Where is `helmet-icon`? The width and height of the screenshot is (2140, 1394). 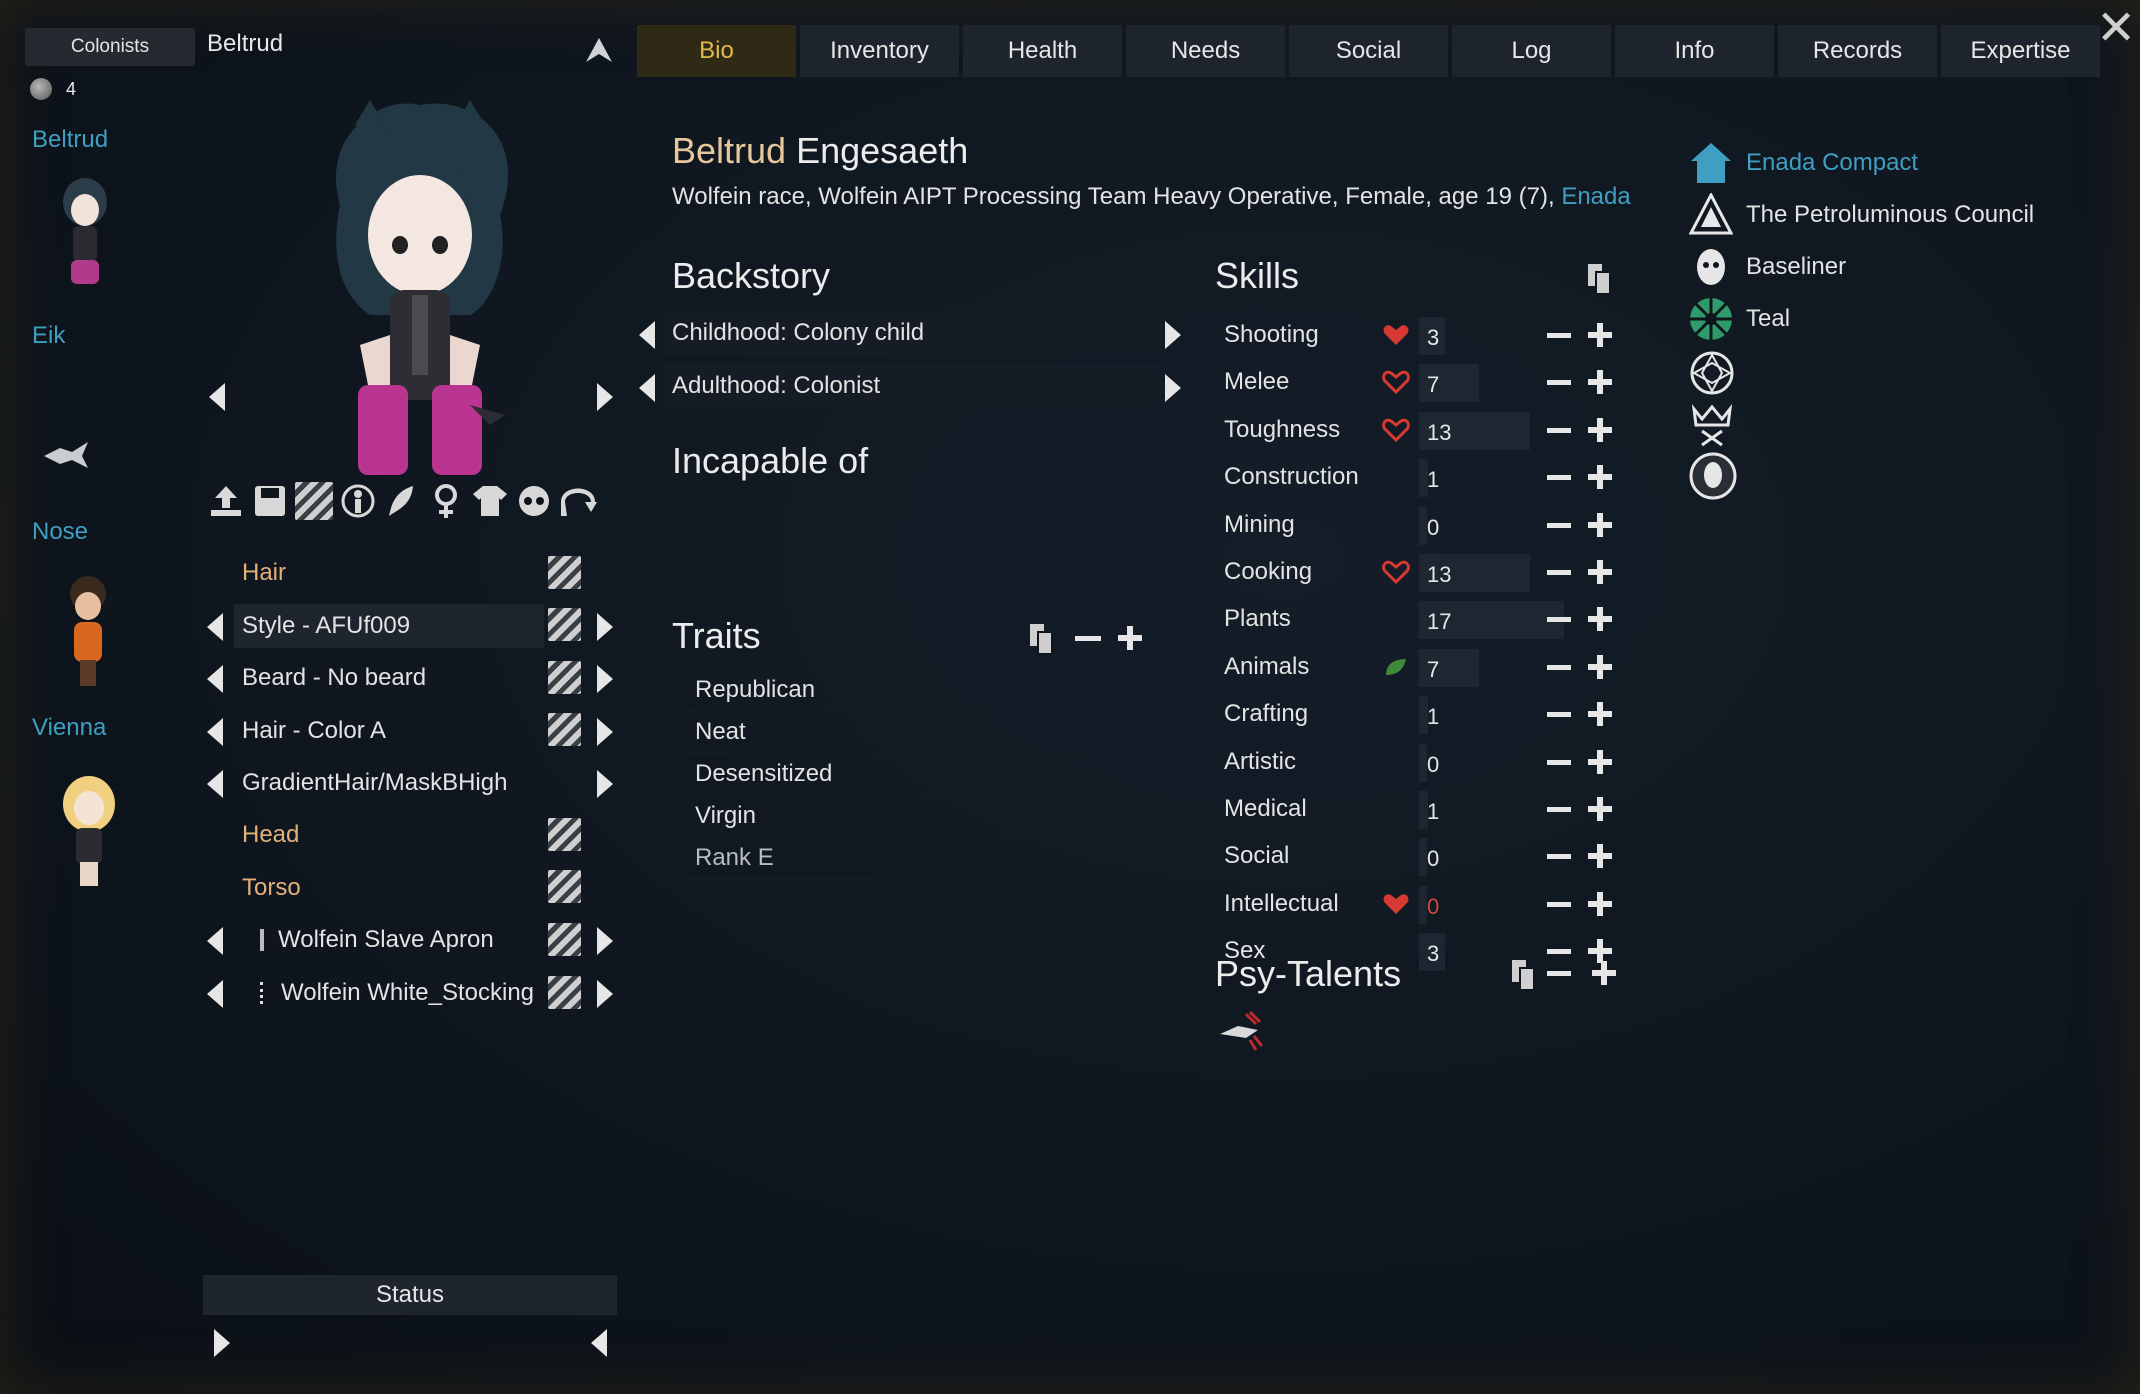
helmet-icon is located at coordinates (534, 501).